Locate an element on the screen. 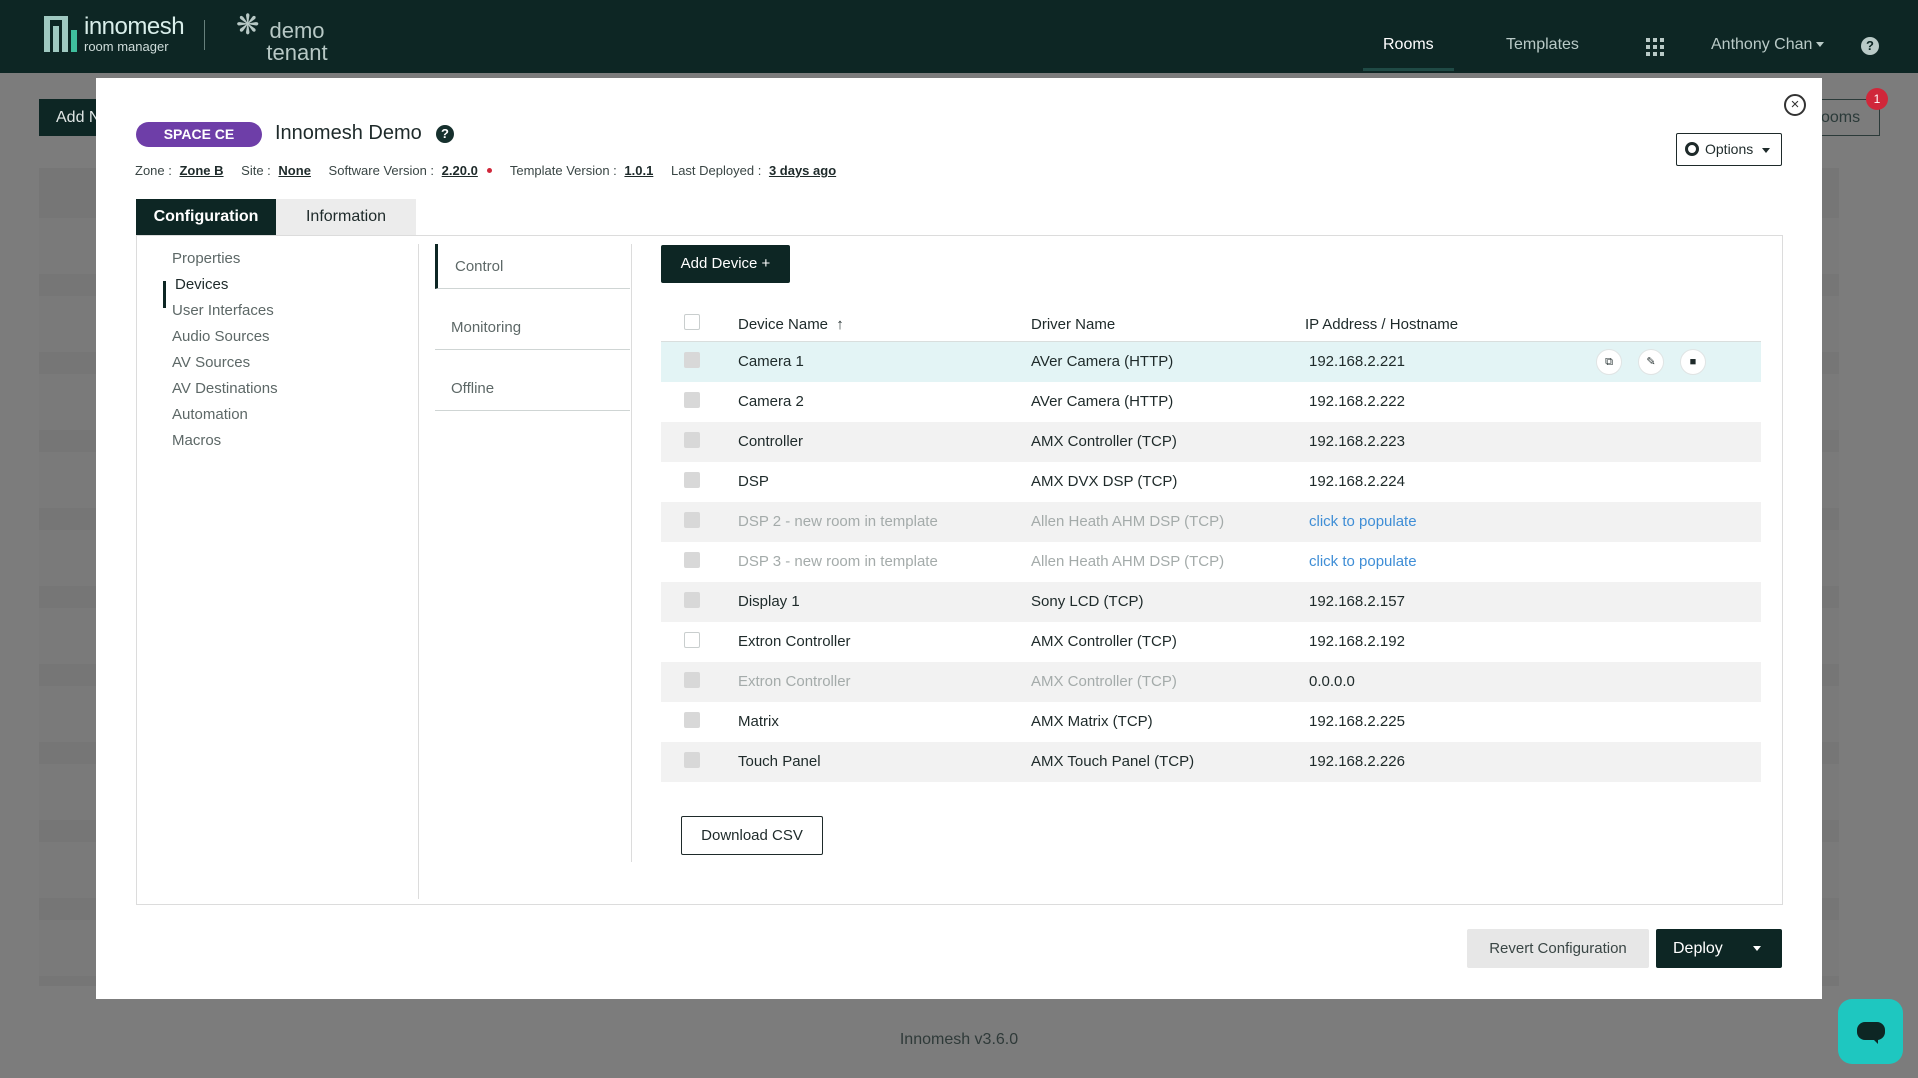 The image size is (1918, 1078). driver-name: AMX DVX DSP (TCP) is located at coordinates (1104, 481).